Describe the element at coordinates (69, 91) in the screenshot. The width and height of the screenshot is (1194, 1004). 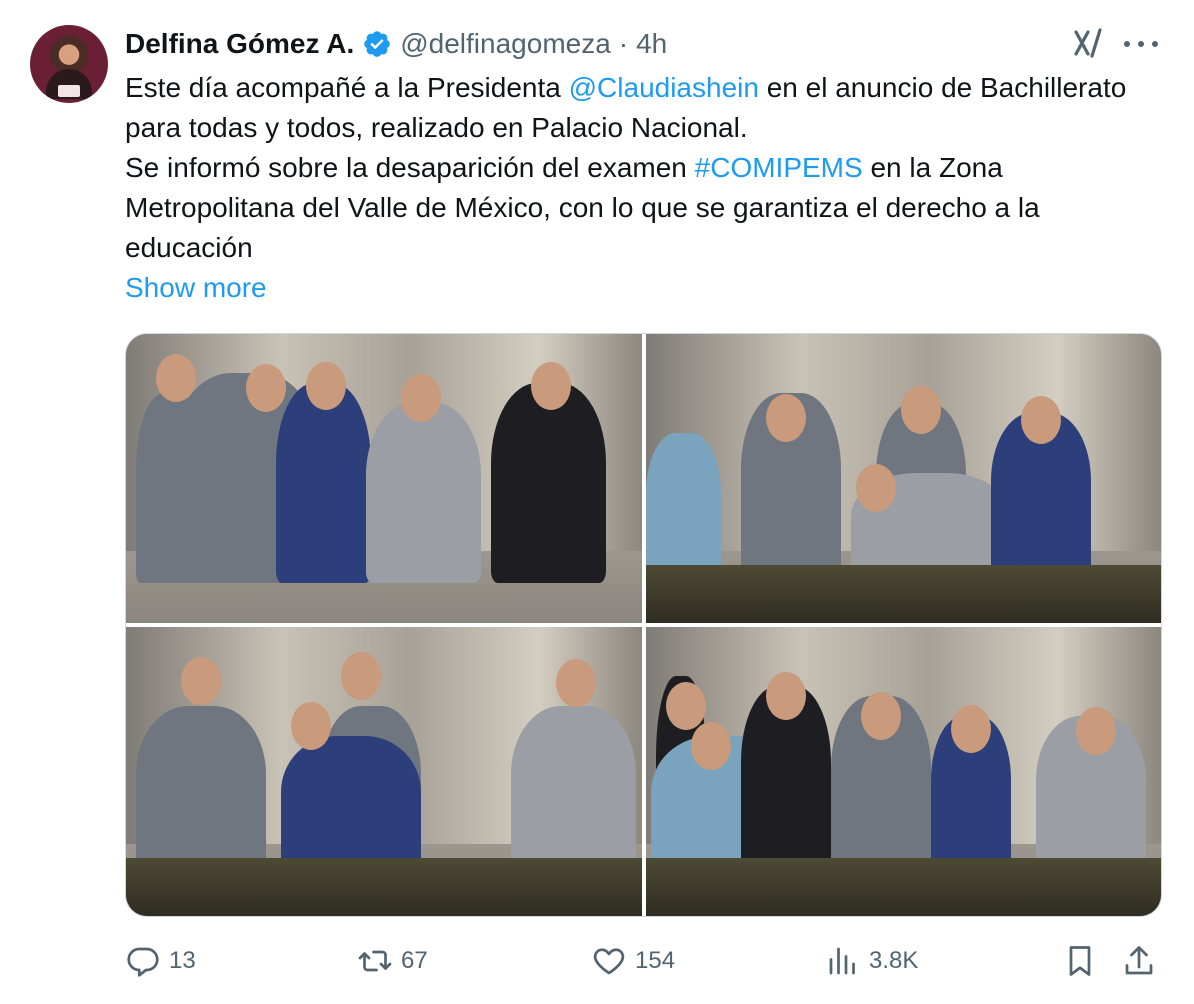
I see `avatar-logo` at that location.